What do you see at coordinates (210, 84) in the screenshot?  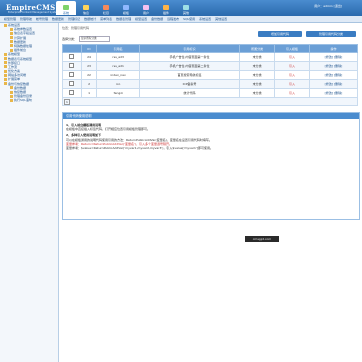 I see `table-row: 2 ico ICP备案号 未分类 引入 [修改] [删除]` at bounding box center [210, 84].